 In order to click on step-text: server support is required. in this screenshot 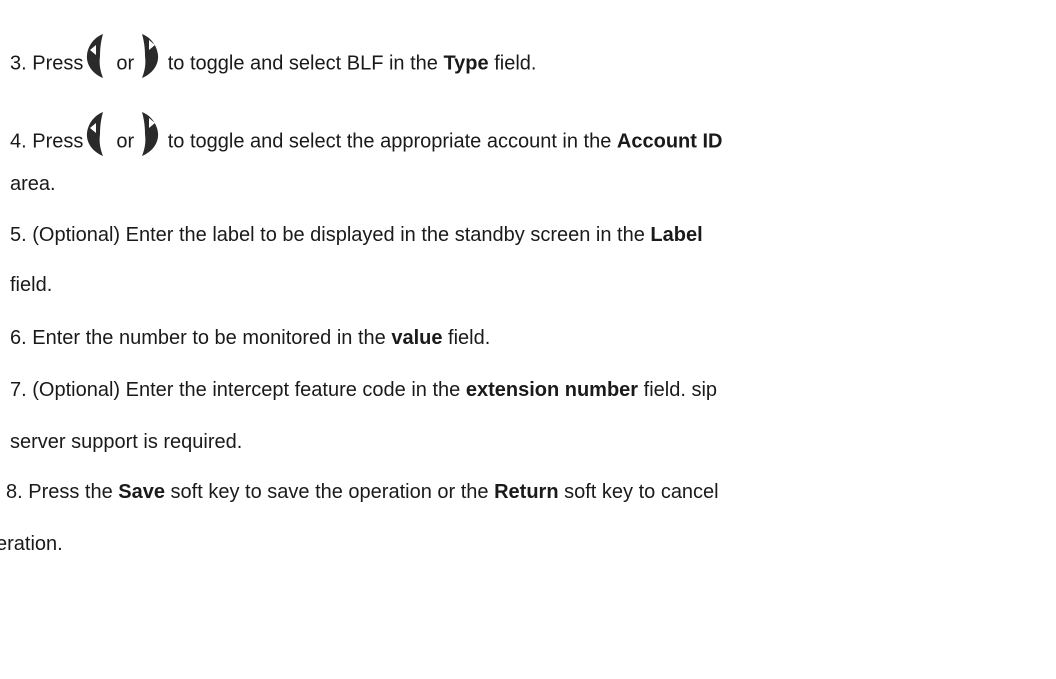, I will do `click(126, 442)`.